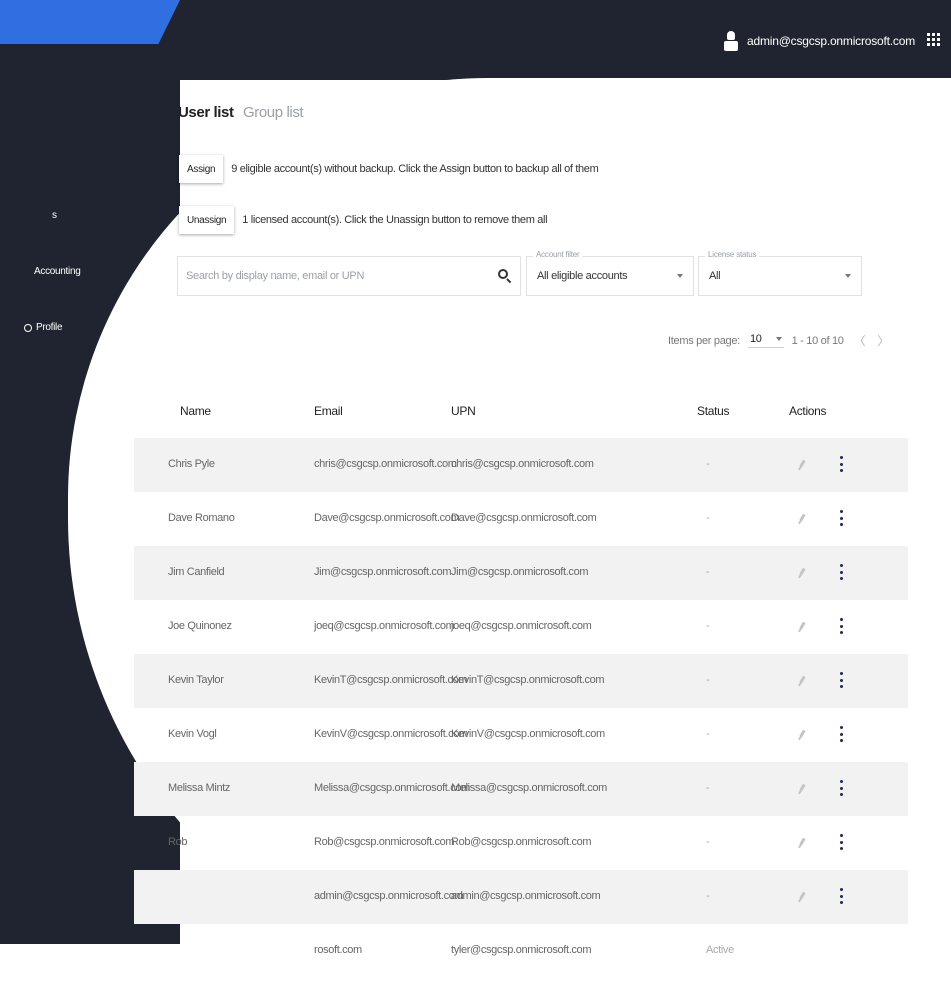 The height and width of the screenshot is (991, 951). What do you see at coordinates (206, 112) in the screenshot?
I see `tab-user-list: User list` at bounding box center [206, 112].